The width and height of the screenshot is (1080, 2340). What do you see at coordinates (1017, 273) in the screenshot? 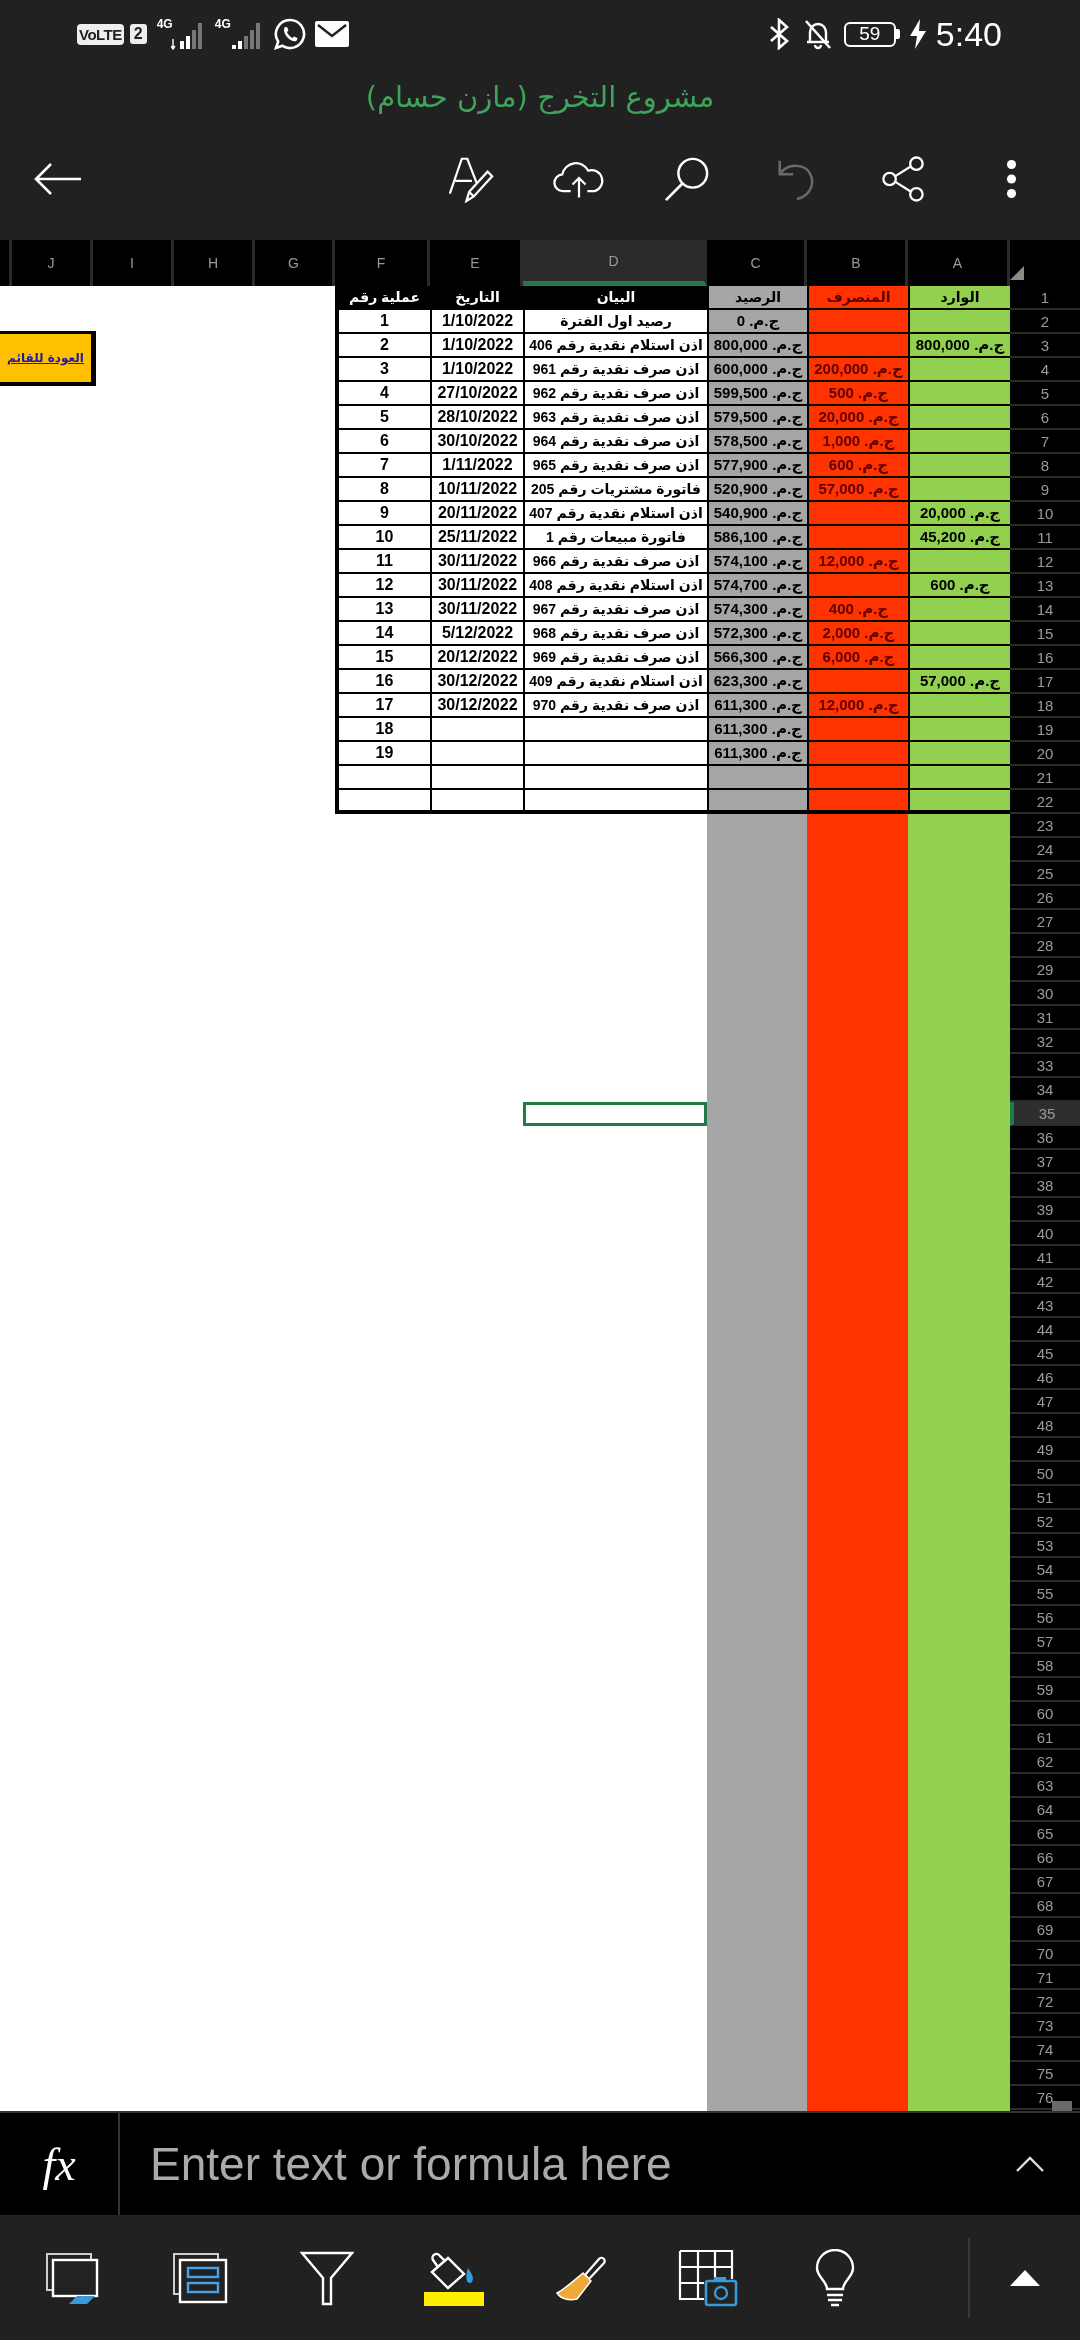
I see `corner-triangle-icon` at bounding box center [1017, 273].